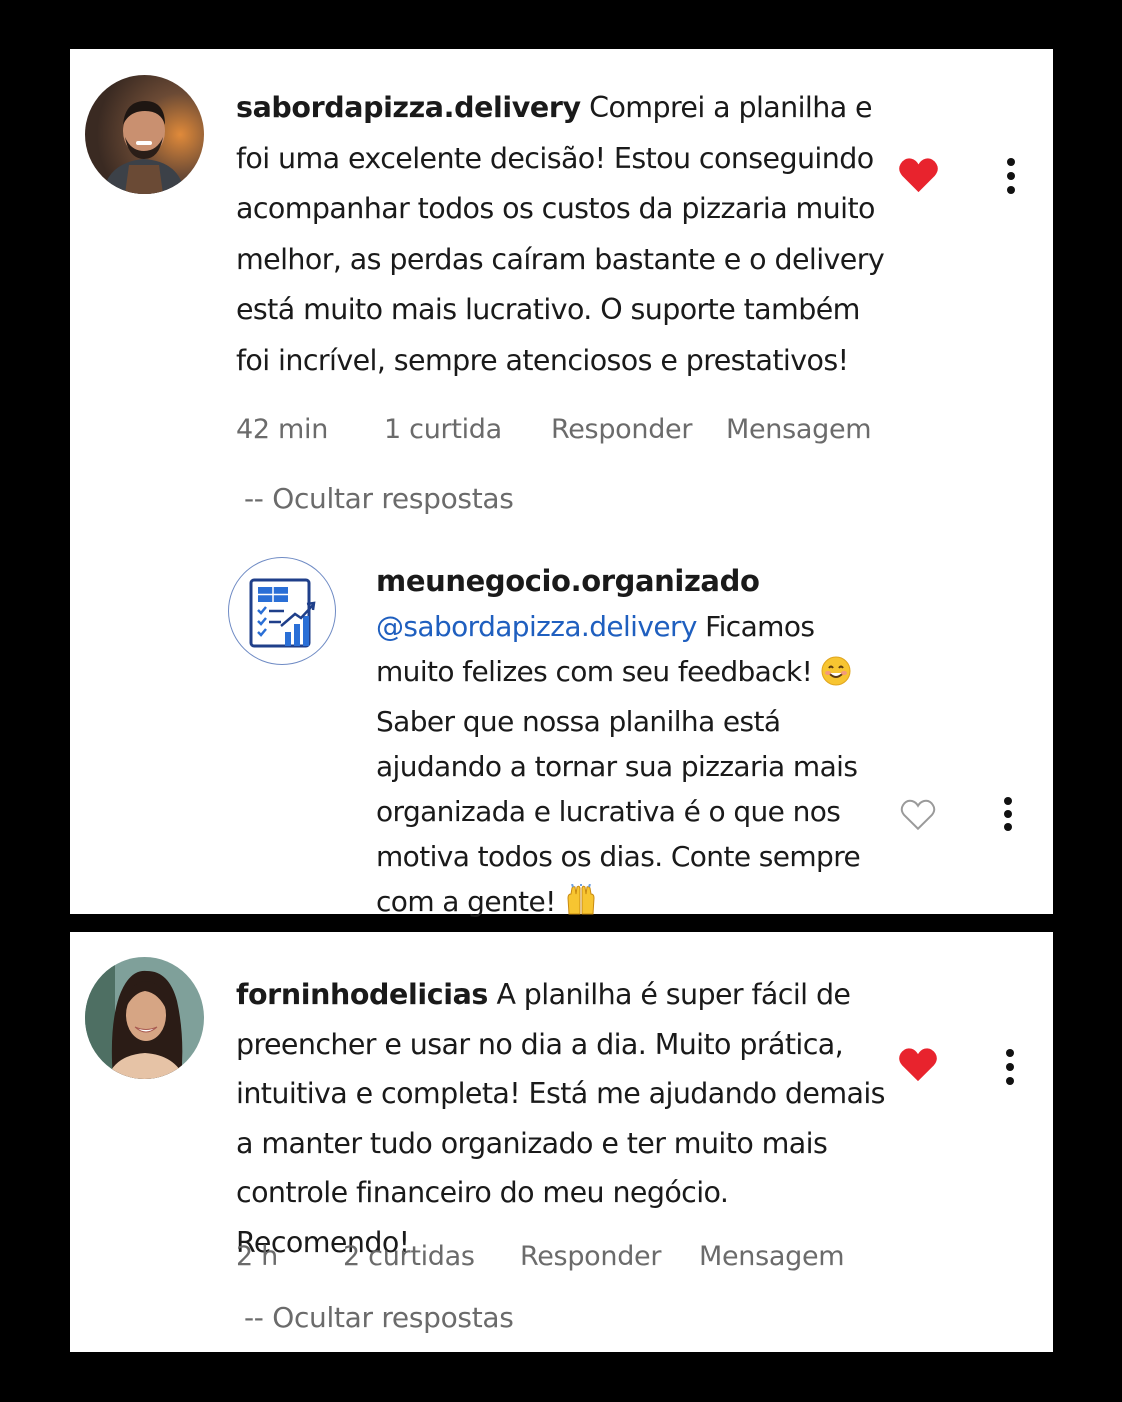 The image size is (1122, 1402). What do you see at coordinates (581, 906) in the screenshot?
I see `raising-hands-emoji-icon` at bounding box center [581, 906].